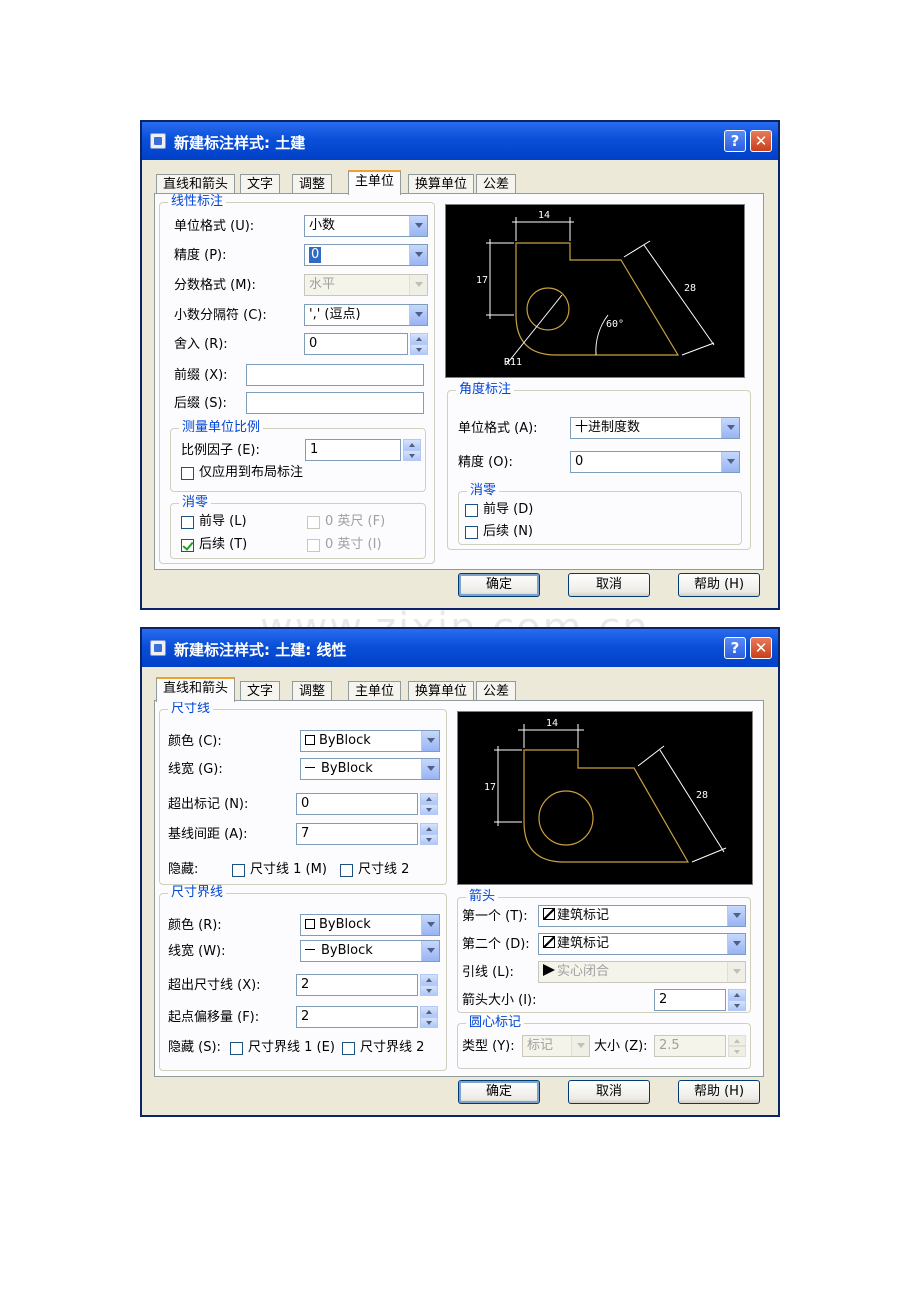 Image resolution: width=920 pixels, height=1302 pixels. Describe the element at coordinates (485, 390) in the screenshot. I see `angular-dimensions-legend: 角度标注` at that location.